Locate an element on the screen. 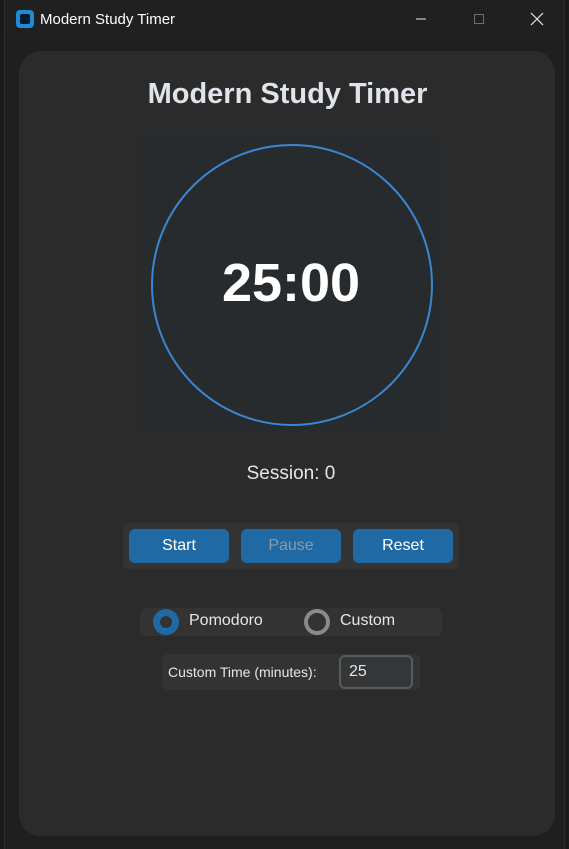 The image size is (569, 849). reset-button: Reset is located at coordinates (403, 546).